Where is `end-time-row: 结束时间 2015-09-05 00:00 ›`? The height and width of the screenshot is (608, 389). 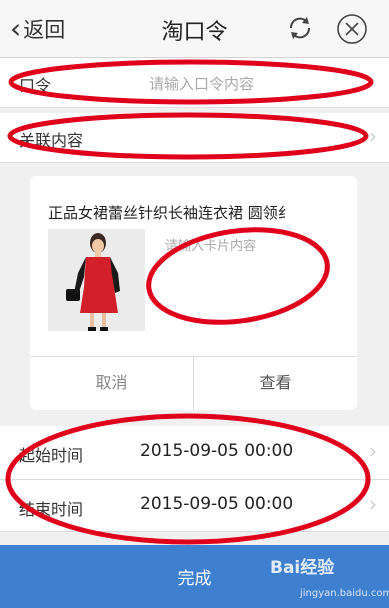 end-time-row: 结束时间 2015-09-05 00:00 › is located at coordinates (194, 506).